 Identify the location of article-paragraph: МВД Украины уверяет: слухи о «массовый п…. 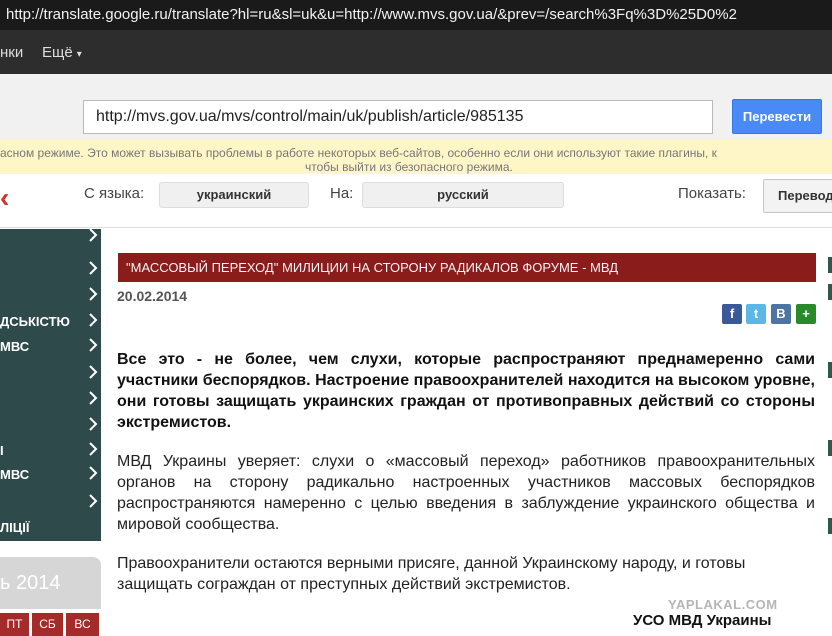
(466, 493).